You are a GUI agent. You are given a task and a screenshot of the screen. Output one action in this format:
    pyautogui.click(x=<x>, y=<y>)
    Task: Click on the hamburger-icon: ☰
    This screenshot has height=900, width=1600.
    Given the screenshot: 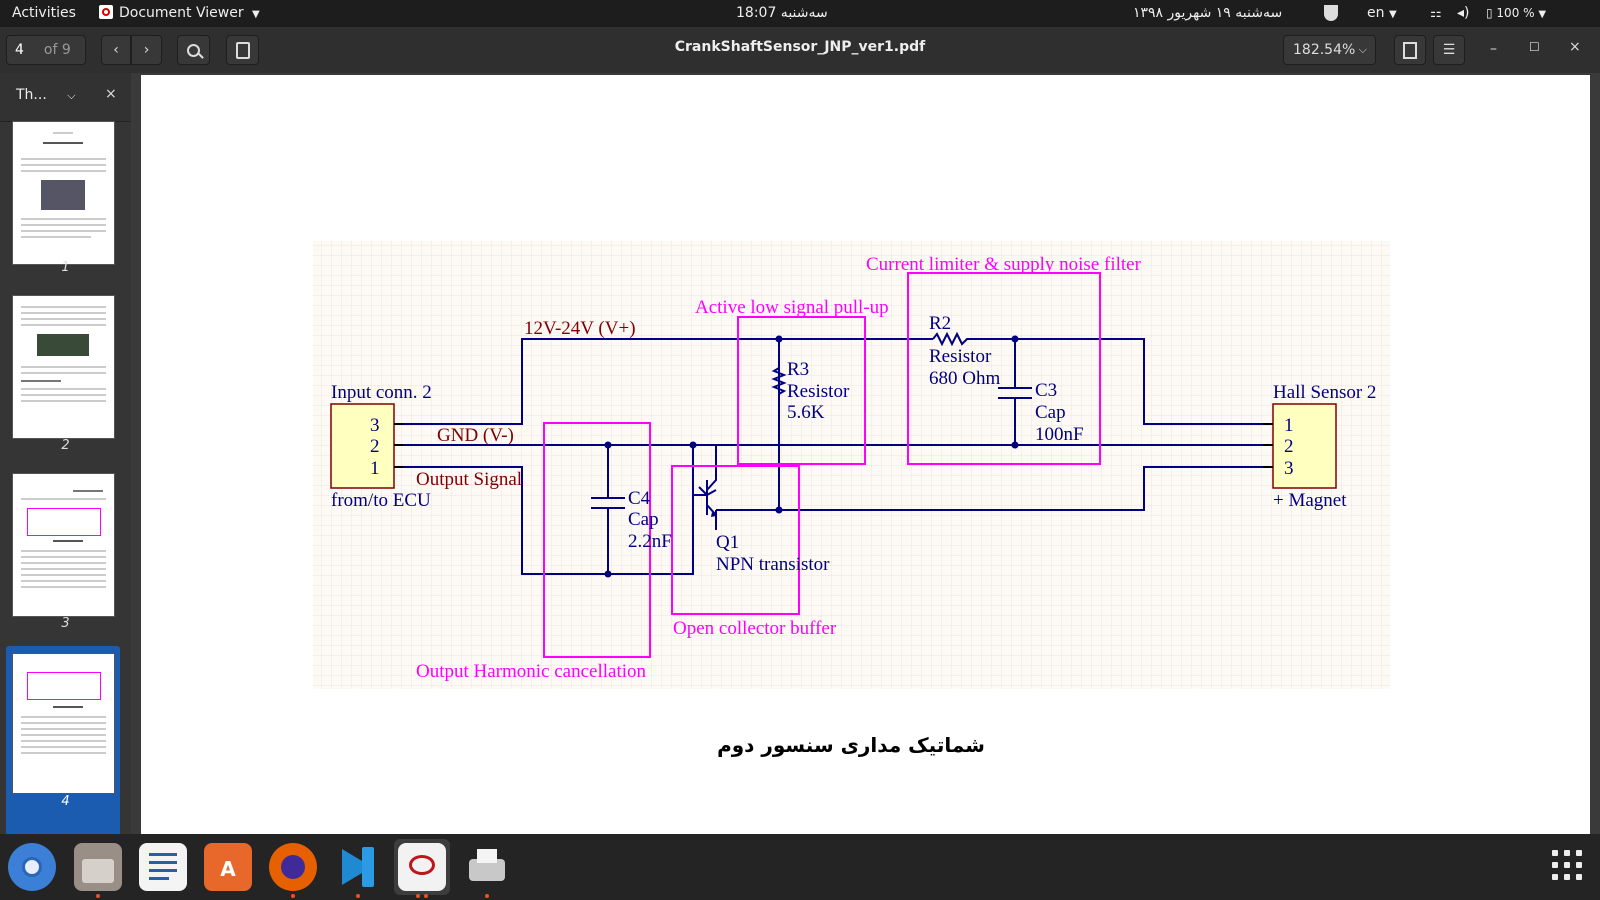 What is the action you would take?
    pyautogui.click(x=1449, y=50)
    